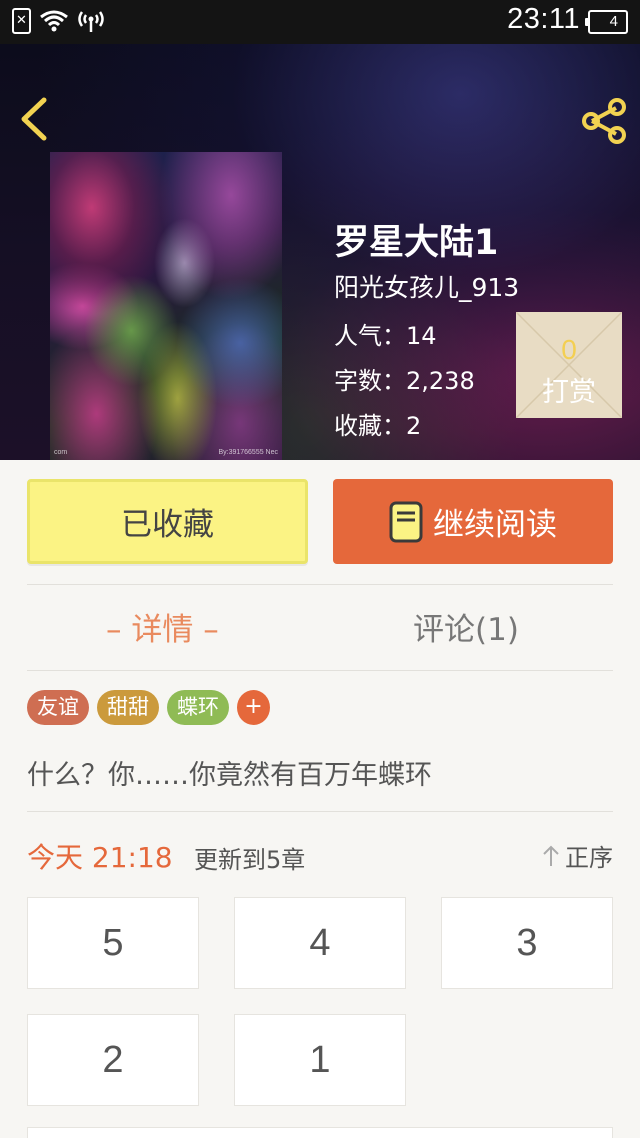 The width and height of the screenshot is (640, 1138). I want to click on sort-order-button: 正序, so click(577, 855).